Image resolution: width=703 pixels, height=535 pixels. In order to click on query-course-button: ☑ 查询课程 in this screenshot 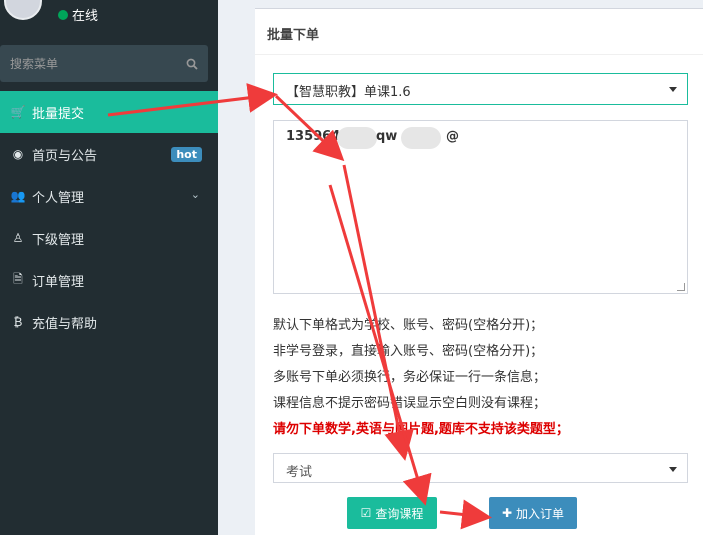, I will do `click(392, 513)`.